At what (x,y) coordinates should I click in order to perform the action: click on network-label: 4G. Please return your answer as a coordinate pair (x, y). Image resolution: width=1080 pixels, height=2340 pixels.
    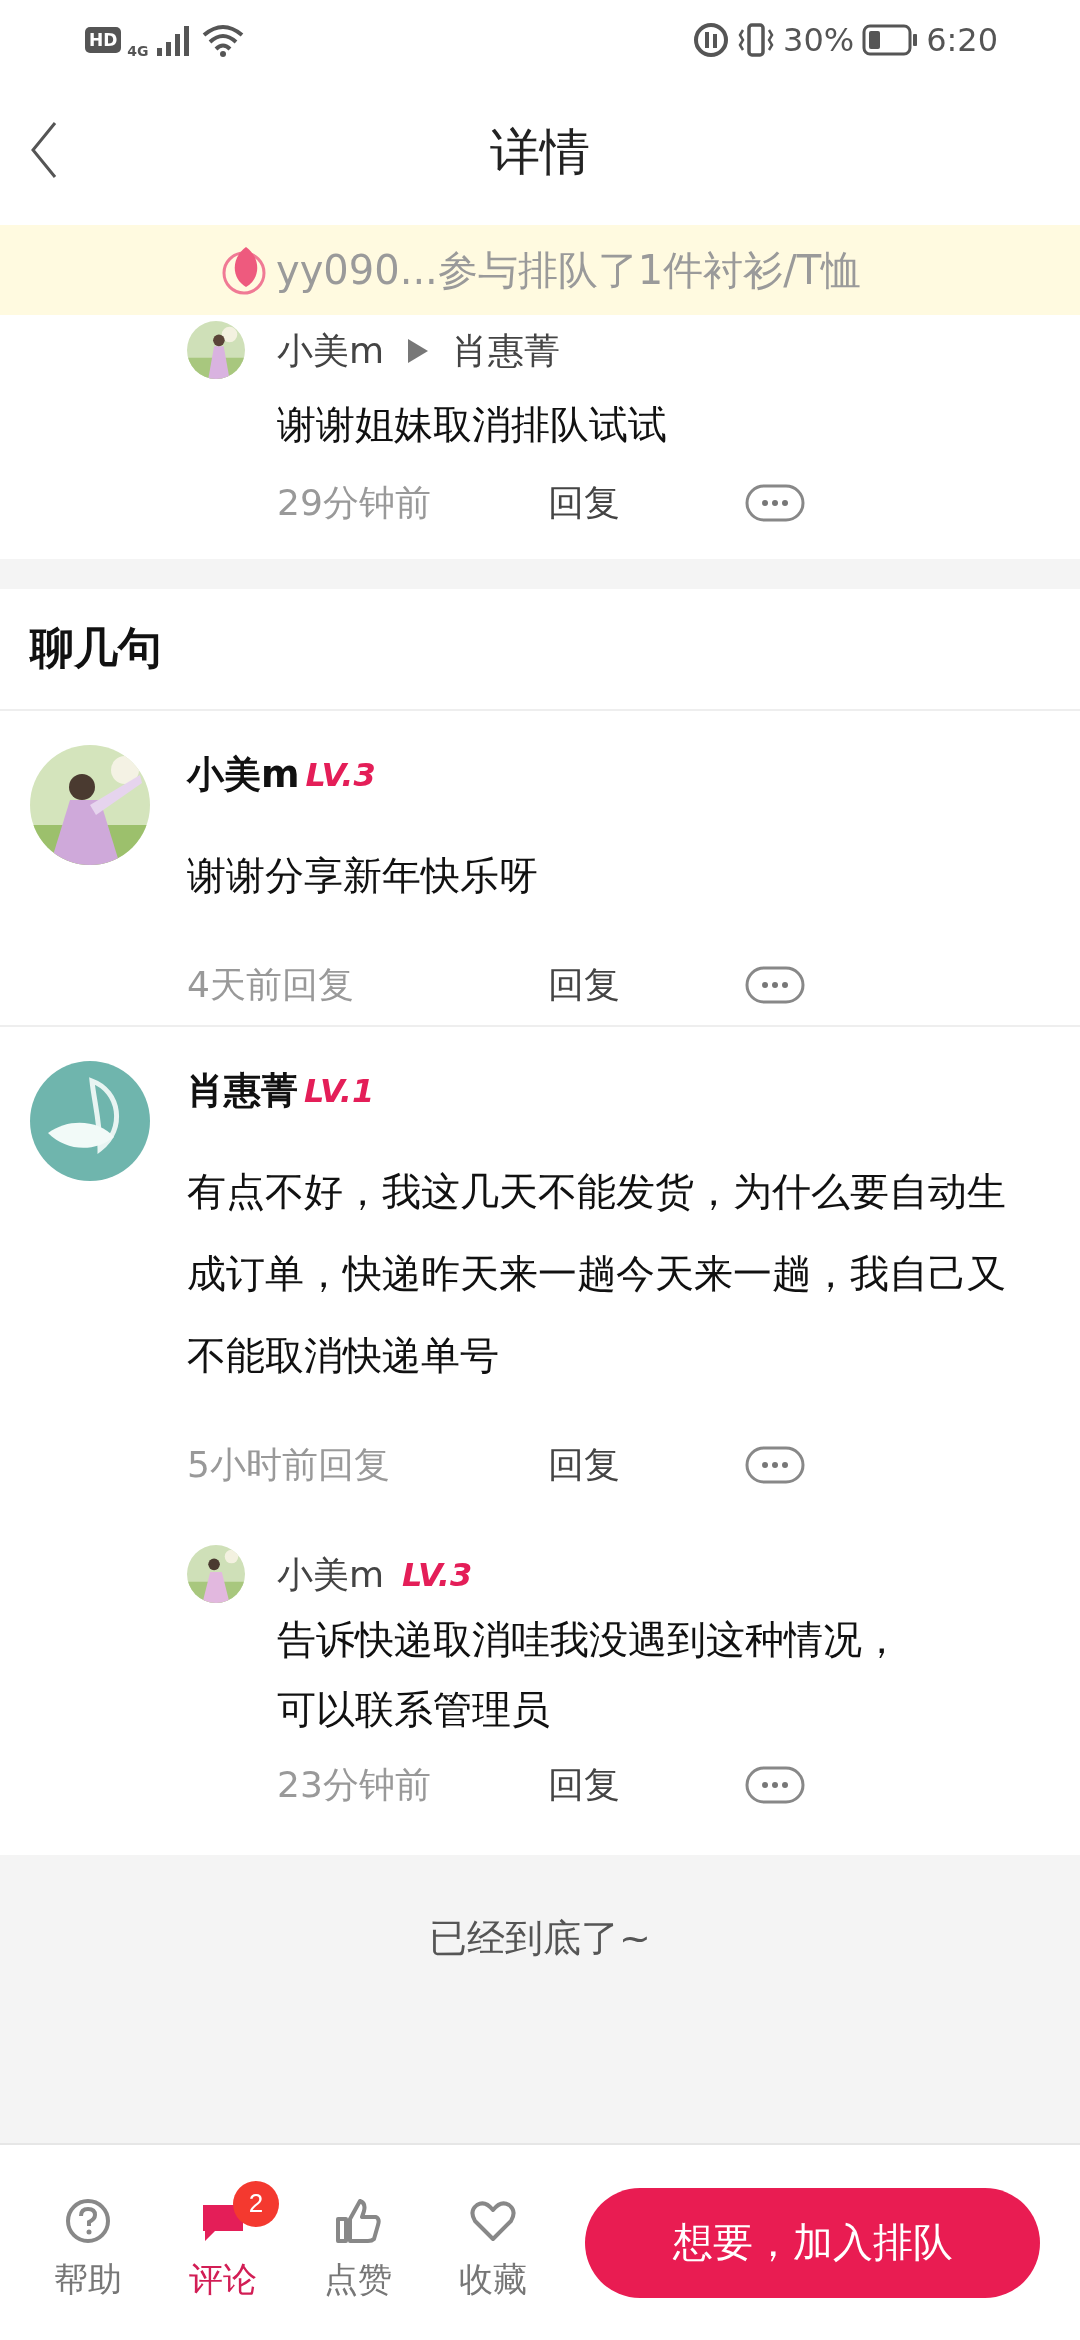
    Looking at the image, I should click on (138, 51).